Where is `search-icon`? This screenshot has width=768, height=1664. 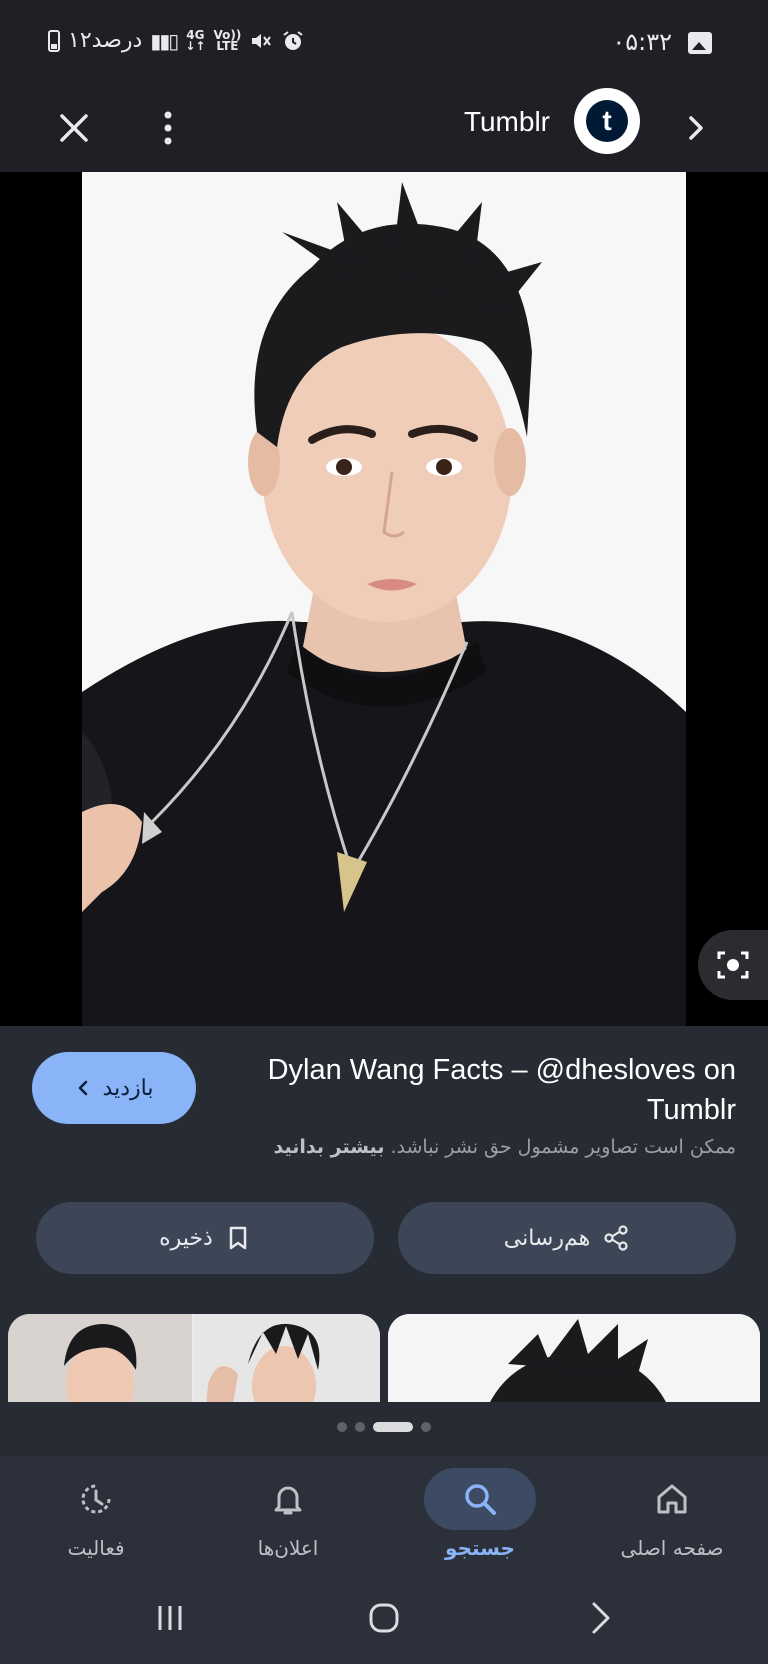 search-icon is located at coordinates (480, 1499).